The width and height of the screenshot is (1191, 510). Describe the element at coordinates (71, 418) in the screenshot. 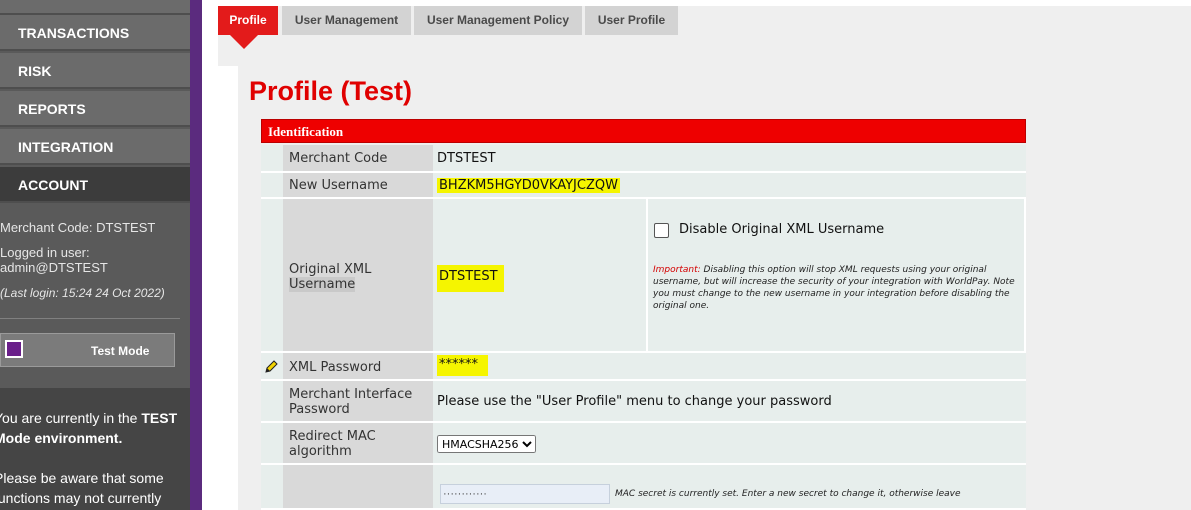

I see `message-text: You are currently in the` at that location.